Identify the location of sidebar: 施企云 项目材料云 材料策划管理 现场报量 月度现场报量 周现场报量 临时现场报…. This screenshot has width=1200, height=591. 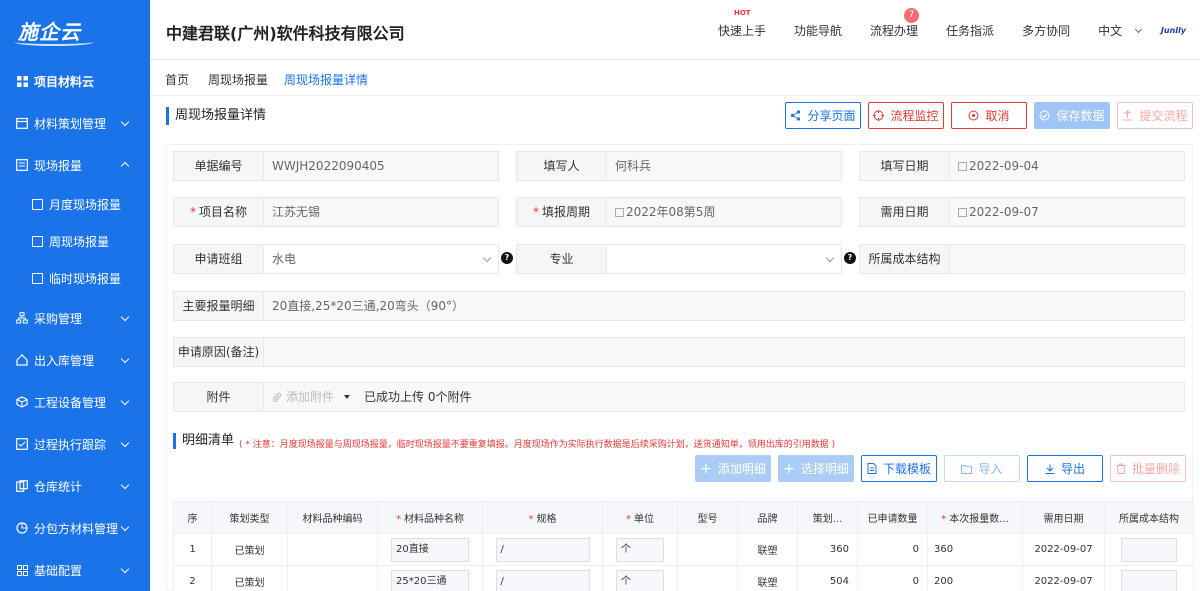
(75, 295).